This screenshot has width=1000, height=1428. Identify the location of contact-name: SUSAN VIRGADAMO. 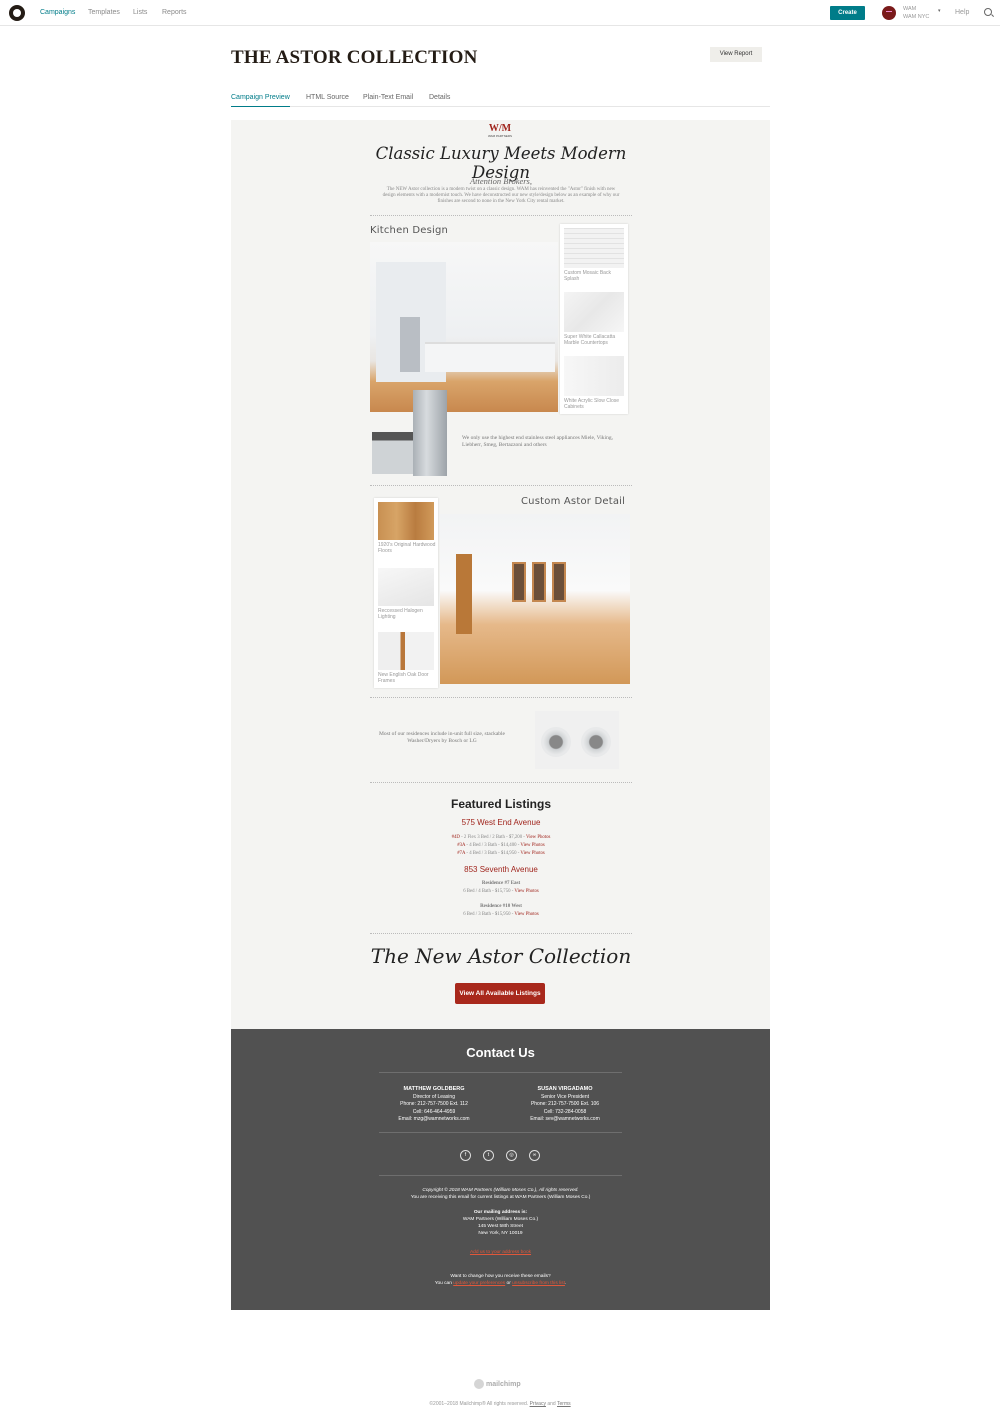
(565, 1089).